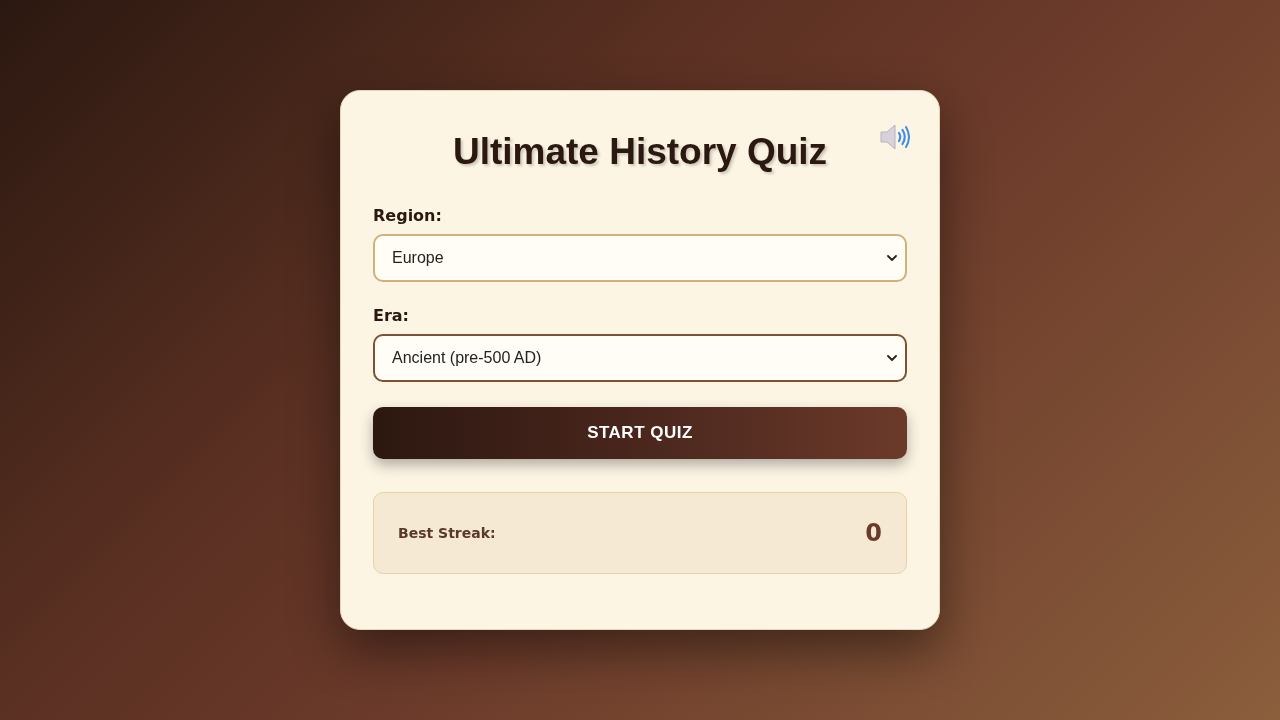  Describe the element at coordinates (407, 216) in the screenshot. I see `field-label: Region:` at that location.